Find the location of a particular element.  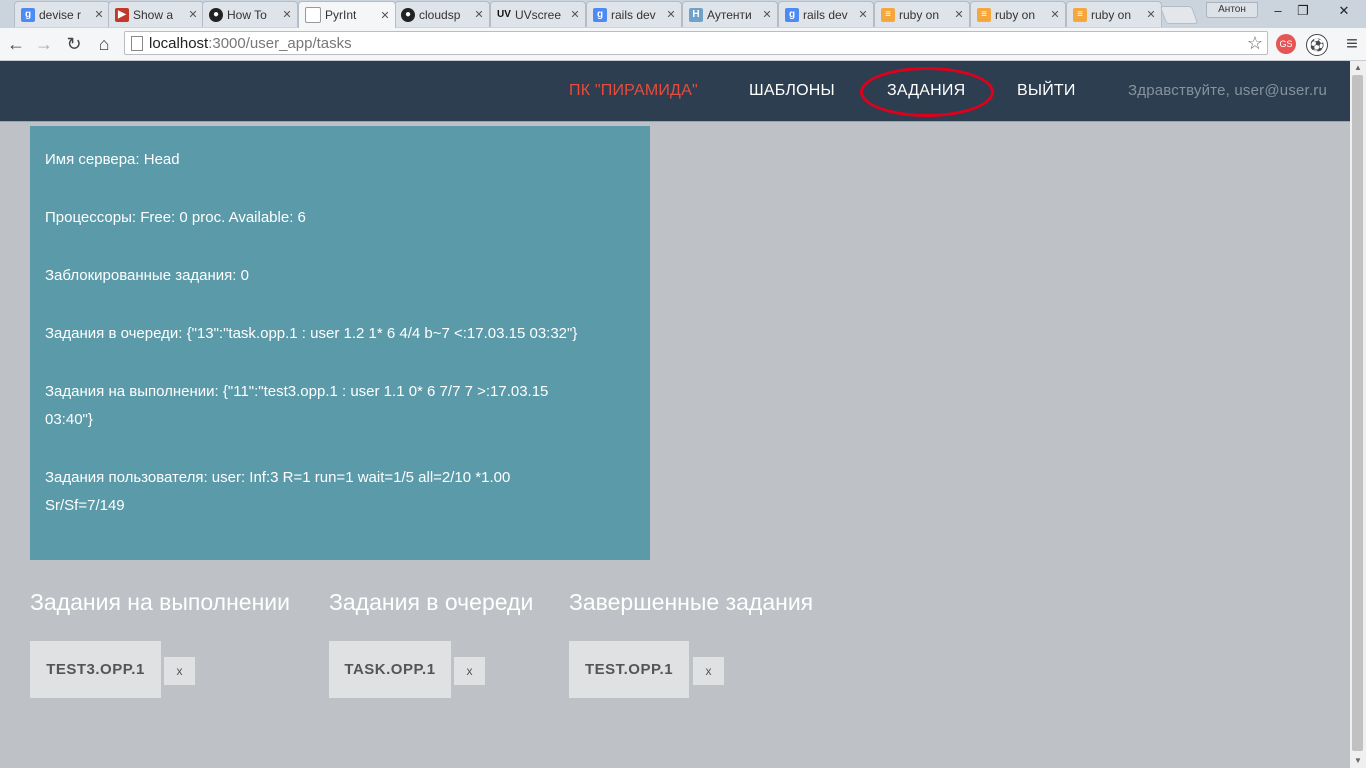

done-task-remove-button: x is located at coordinates (708, 671).